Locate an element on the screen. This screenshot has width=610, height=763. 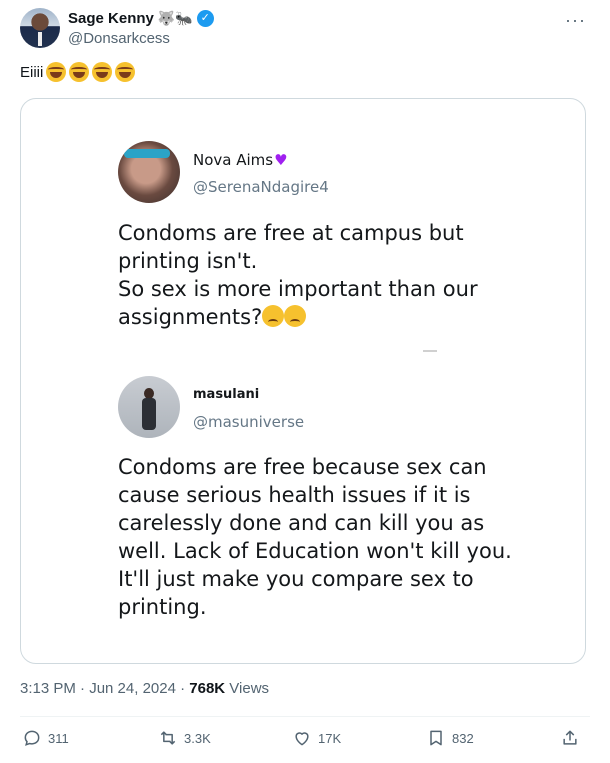
second-reply-line: It'll just make you compare sex to is located at coordinates (296, 579).